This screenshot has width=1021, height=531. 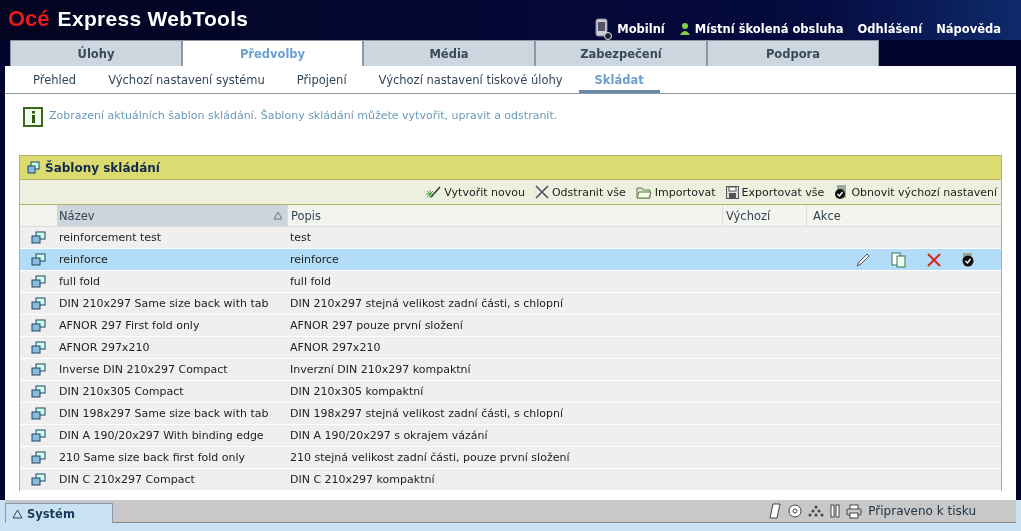 I want to click on dots-icon, so click(x=816, y=511).